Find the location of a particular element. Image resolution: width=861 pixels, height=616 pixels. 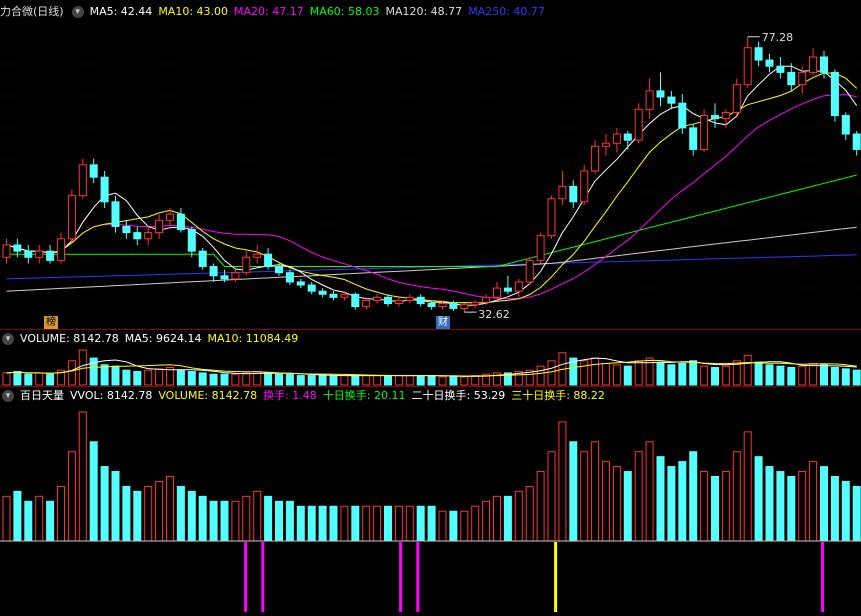

high-price-label: 77.28 is located at coordinates (778, 37).